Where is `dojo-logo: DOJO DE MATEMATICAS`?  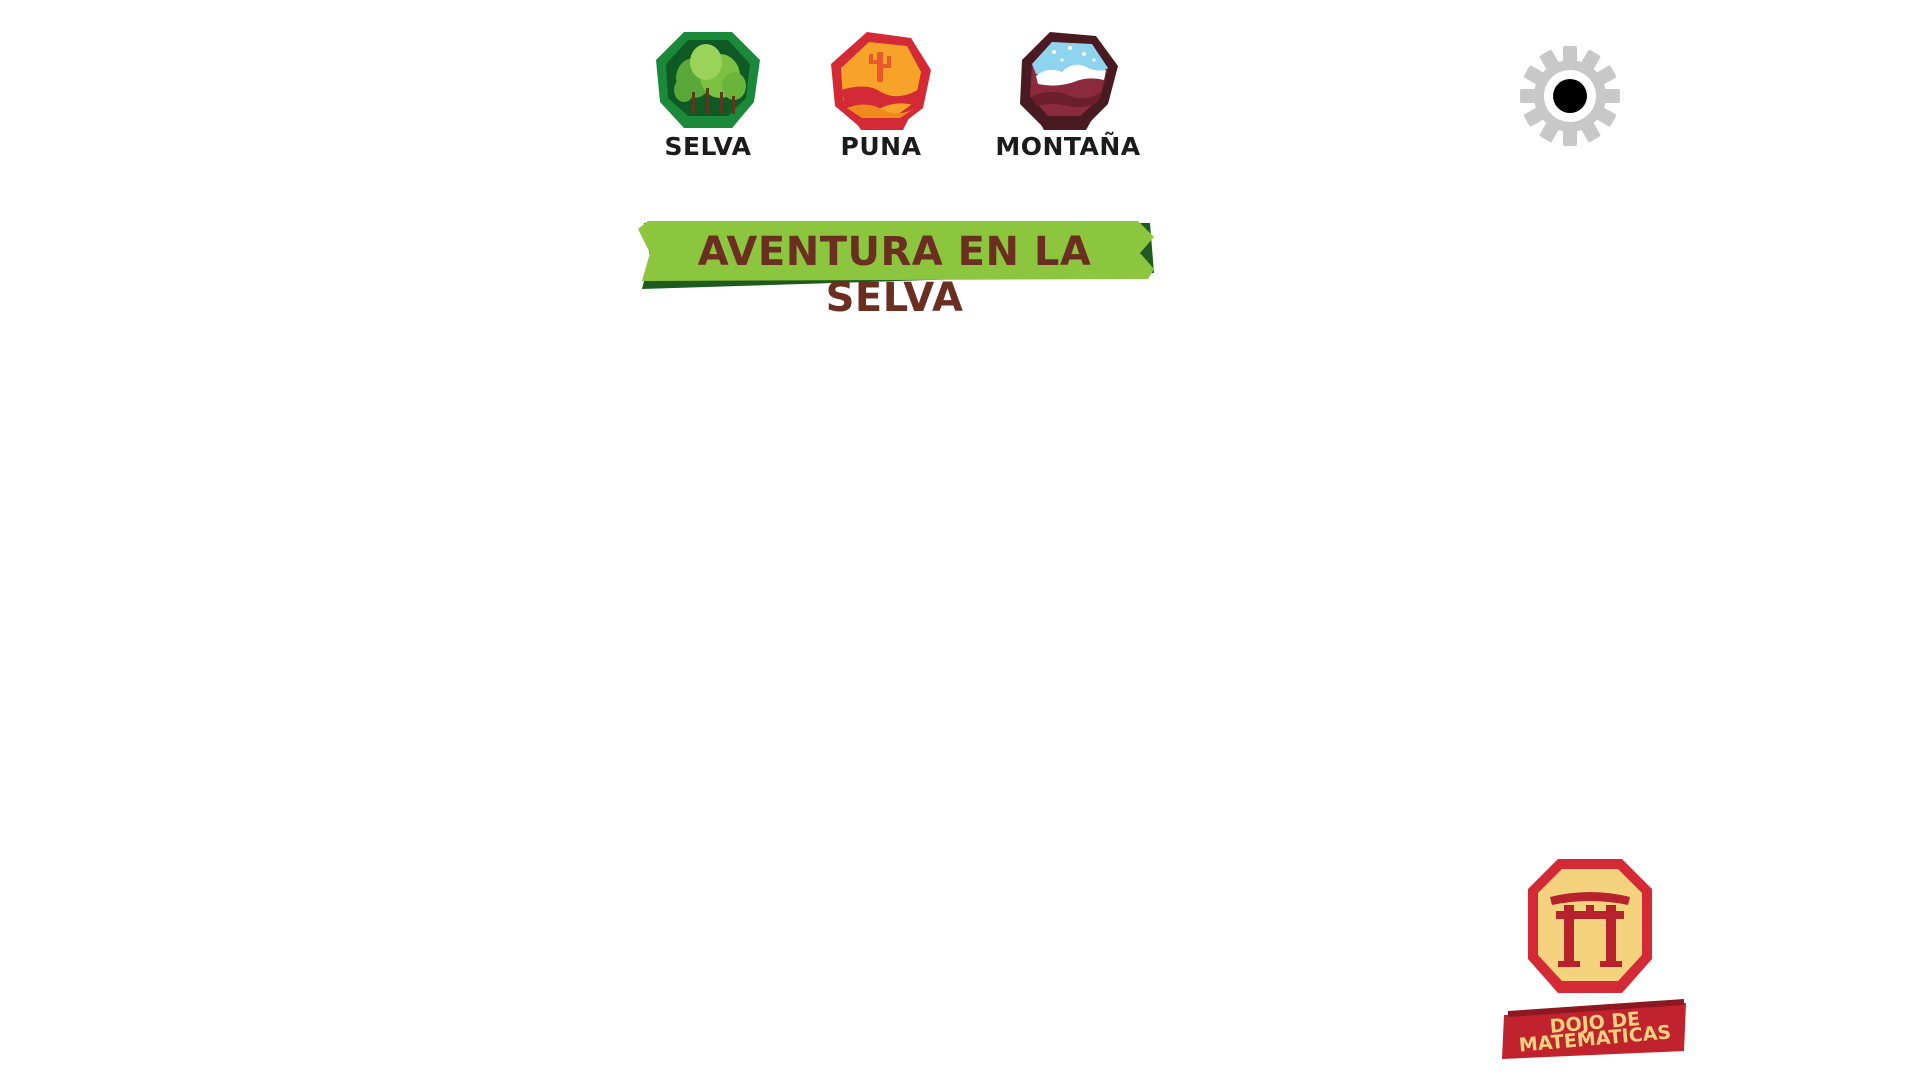 dojo-logo: DOJO DE MATEMATICAS is located at coordinates (1595, 957).